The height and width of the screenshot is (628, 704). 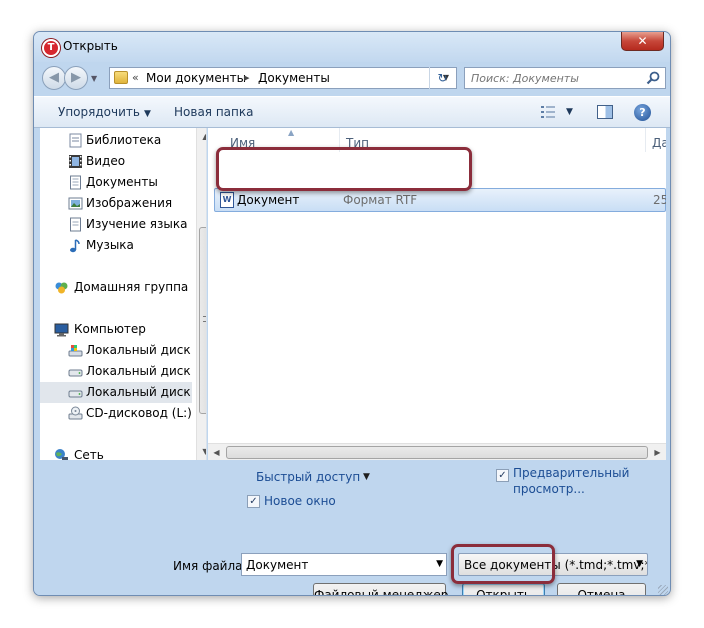 I want to click on sidebar-item-video: Видео, so click(x=116, y=161).